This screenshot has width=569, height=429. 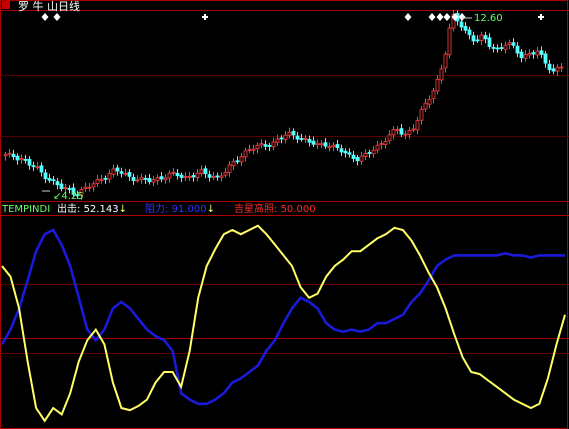 I want to click on low-label: ↙4.25, so click(x=68, y=196).